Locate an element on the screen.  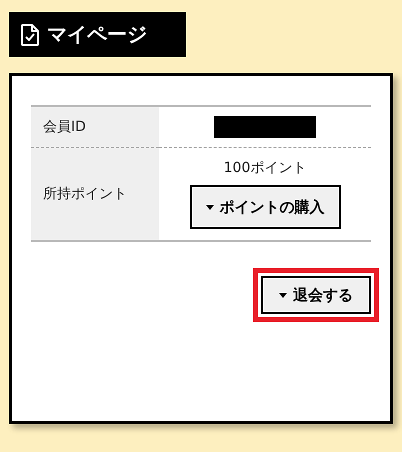
page-title: マイページ is located at coordinates (97, 34).